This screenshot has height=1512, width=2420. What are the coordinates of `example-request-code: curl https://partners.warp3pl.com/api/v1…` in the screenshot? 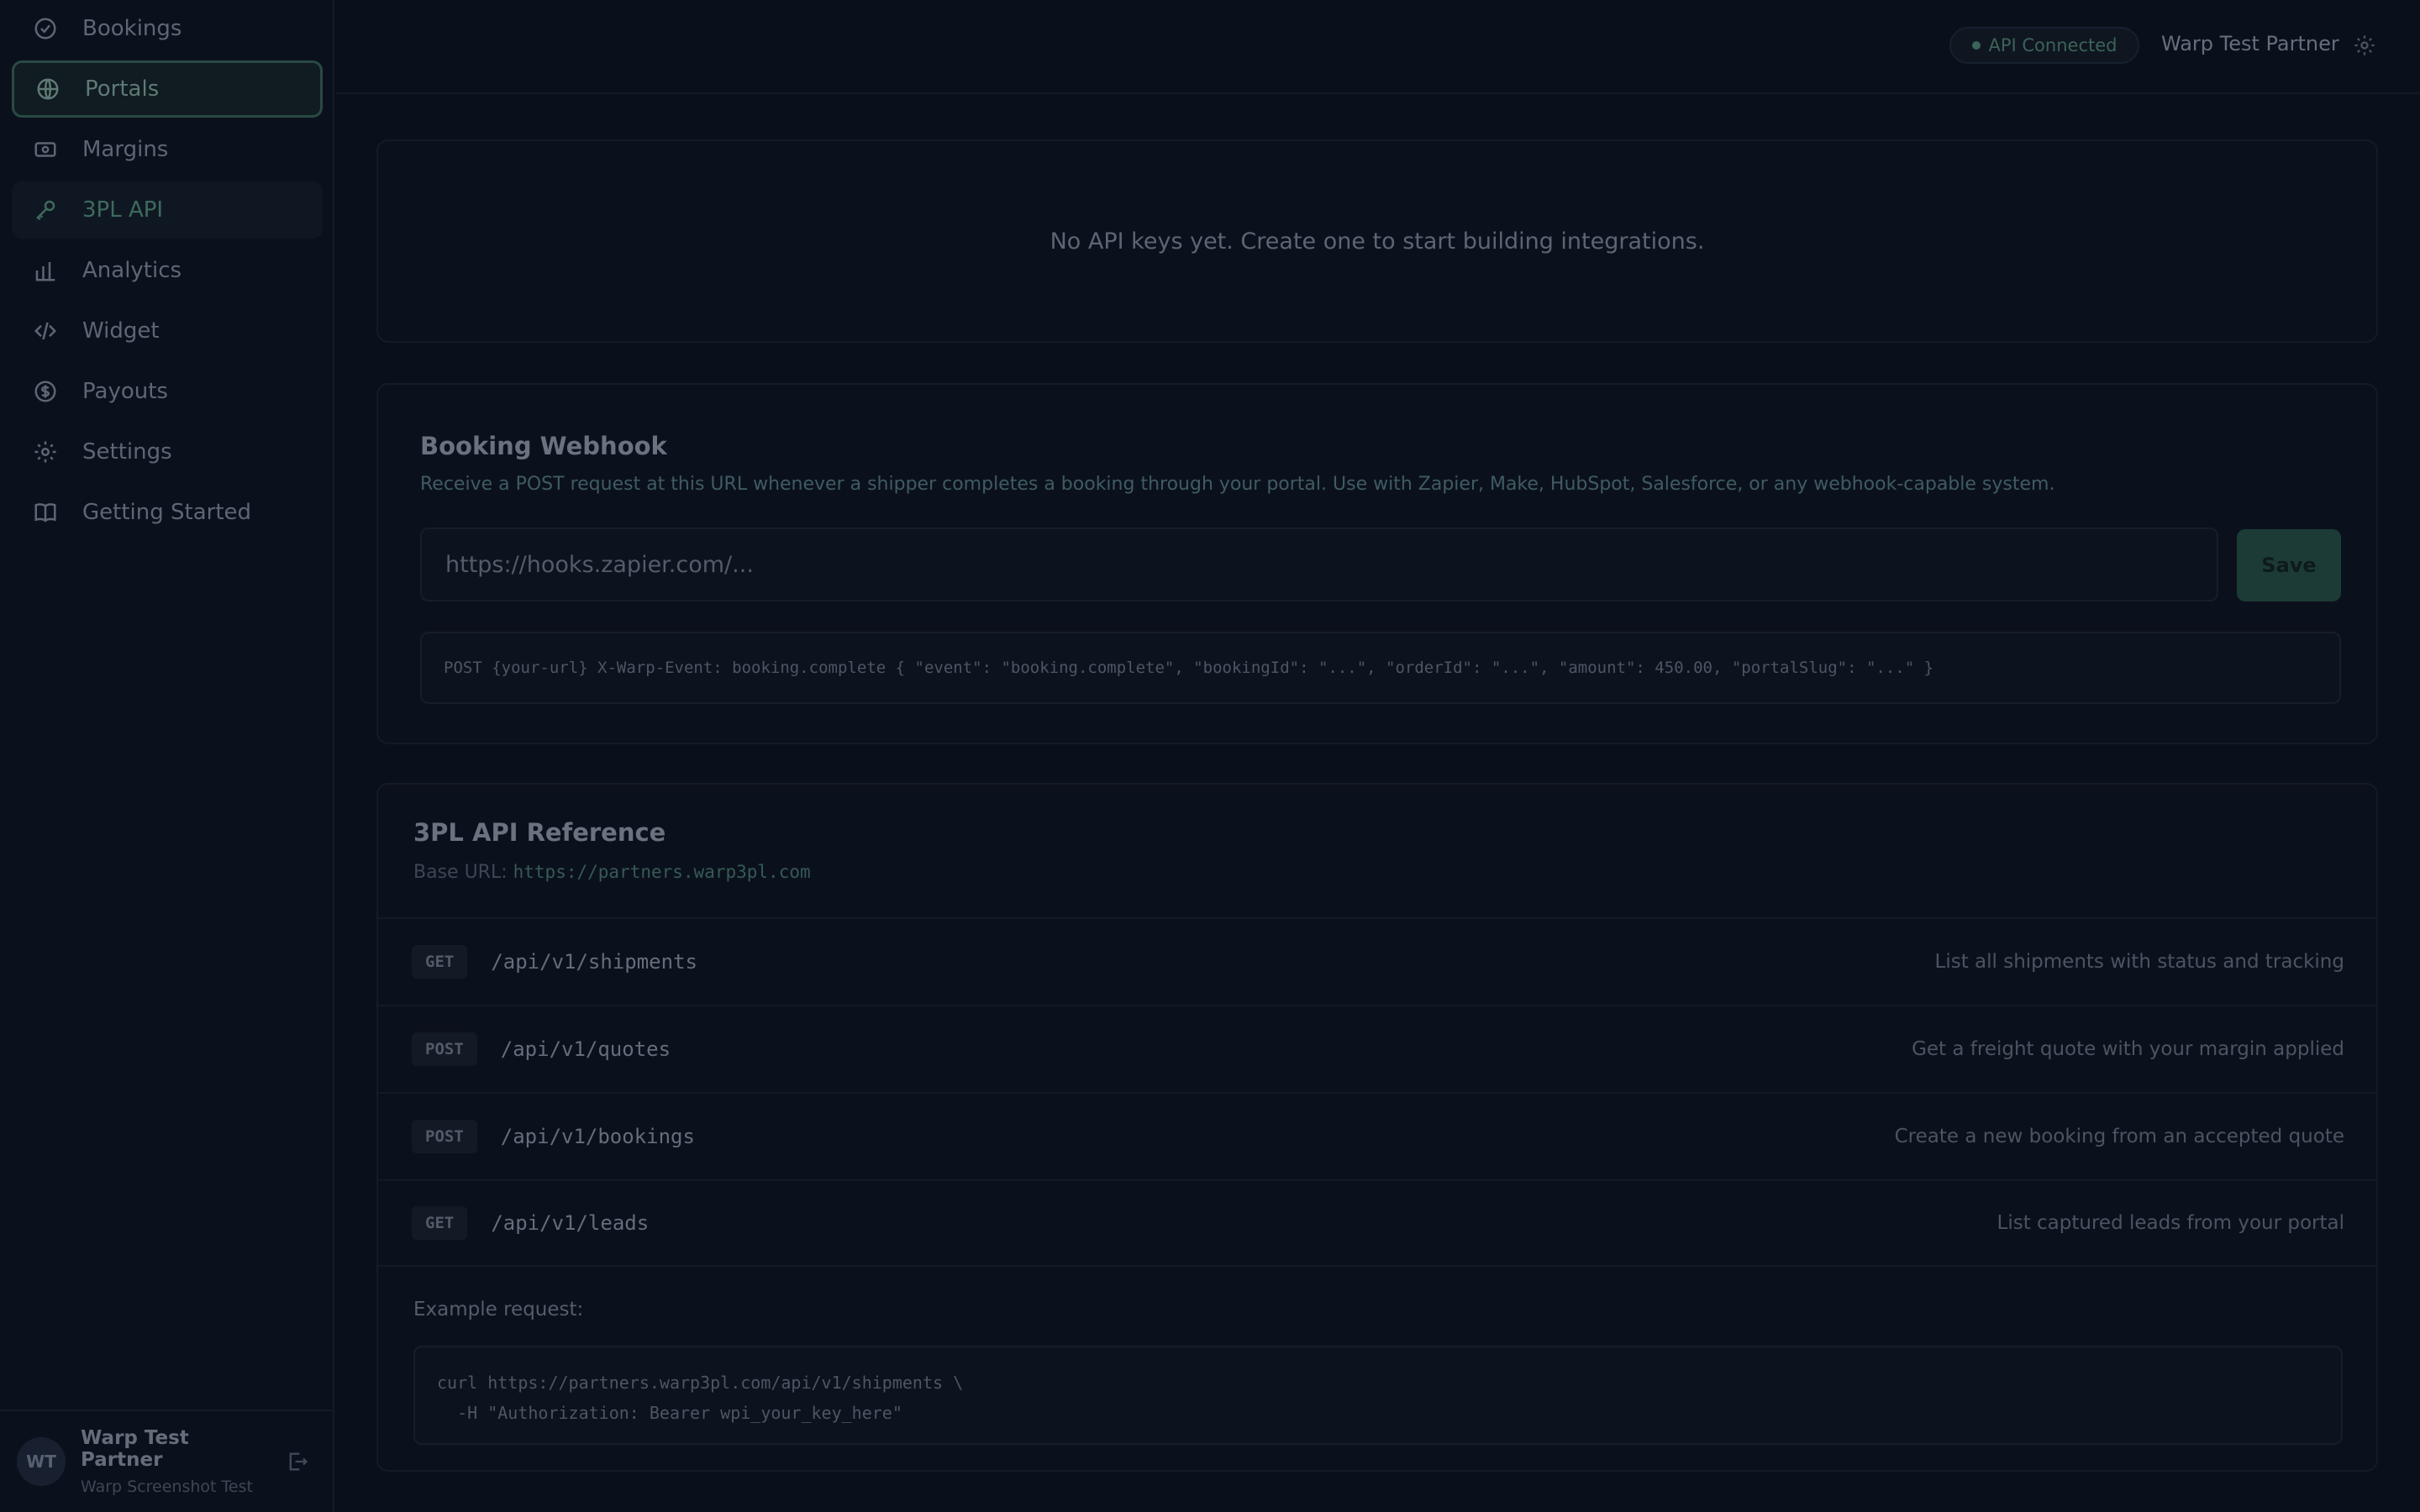 It's located at (1378, 1395).